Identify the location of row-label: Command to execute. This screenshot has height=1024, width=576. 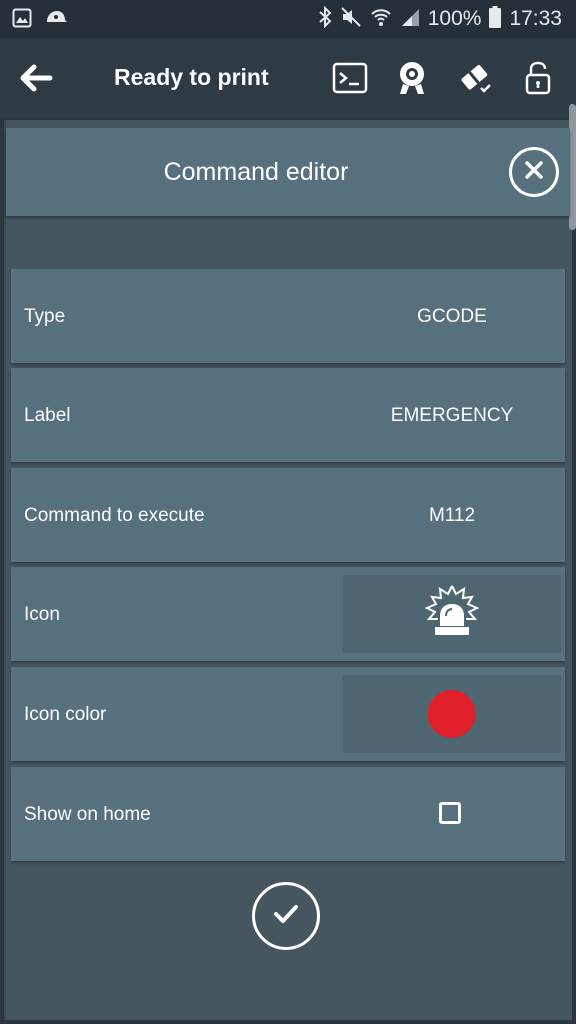
(114, 515).